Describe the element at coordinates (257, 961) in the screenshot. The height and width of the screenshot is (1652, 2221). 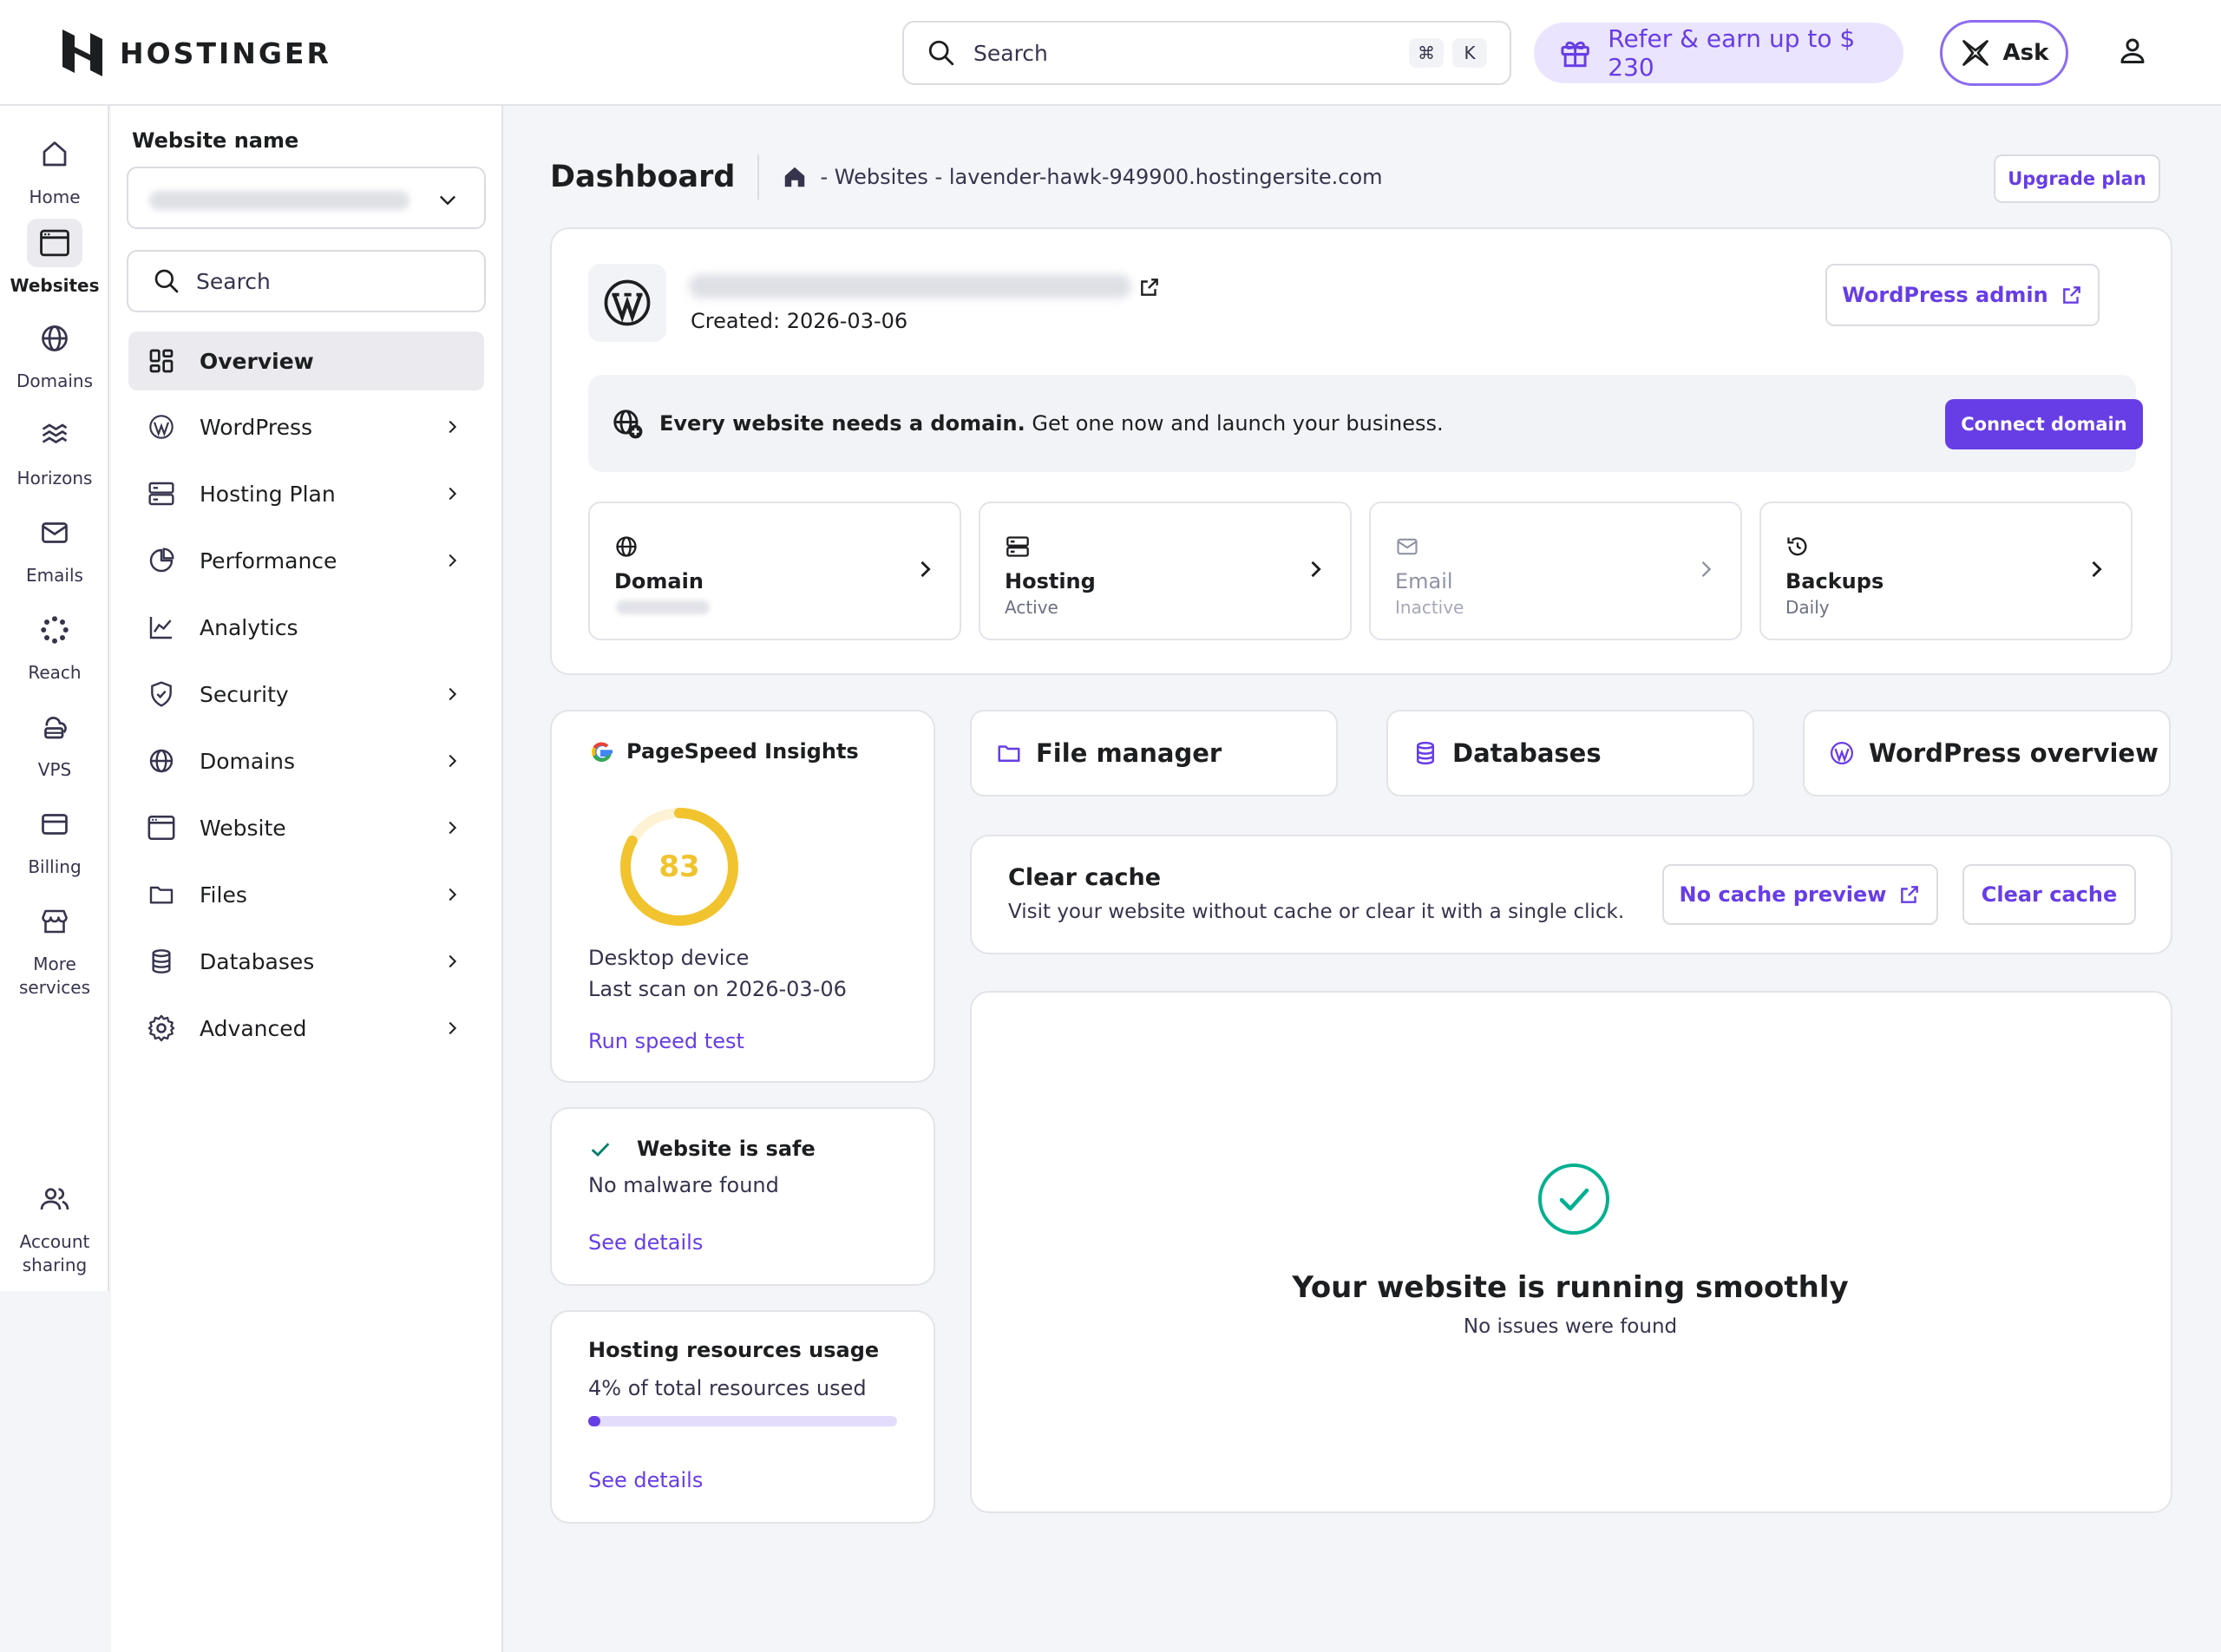
I see `sidebar-item-label: Databases` at that location.